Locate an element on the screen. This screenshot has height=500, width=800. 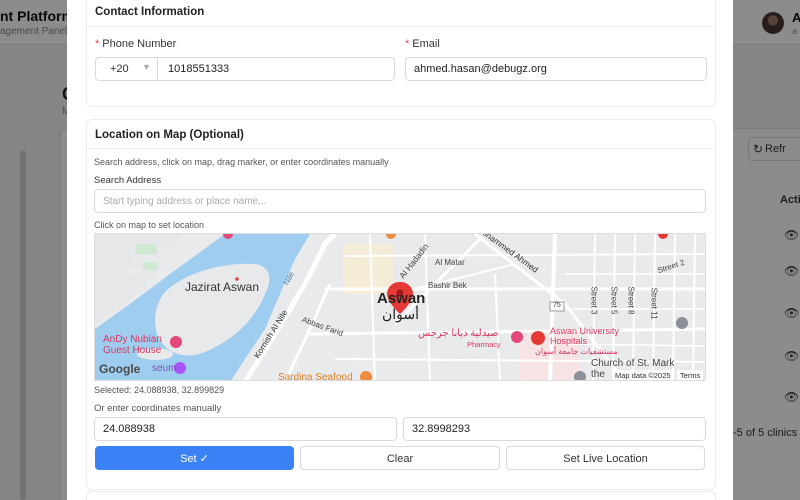
selected-coordinates: Selected: 24.088938, 32.899829 is located at coordinates (159, 390).